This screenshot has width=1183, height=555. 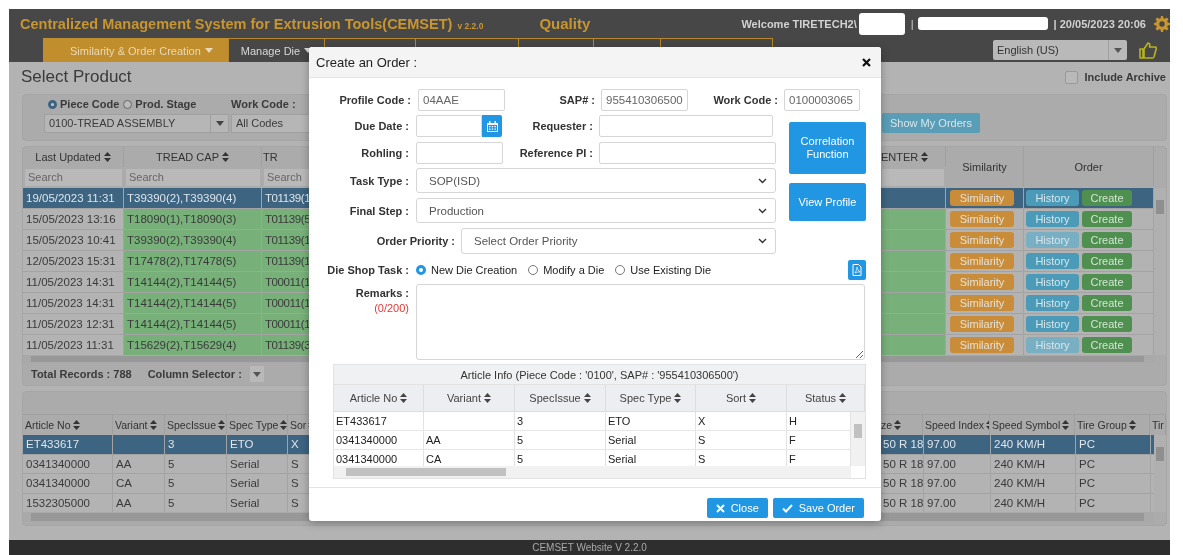 What do you see at coordinates (236, 23) in the screenshot?
I see `app-title: Centralized Management System for Extrusion Tools(CEMSET)` at bounding box center [236, 23].